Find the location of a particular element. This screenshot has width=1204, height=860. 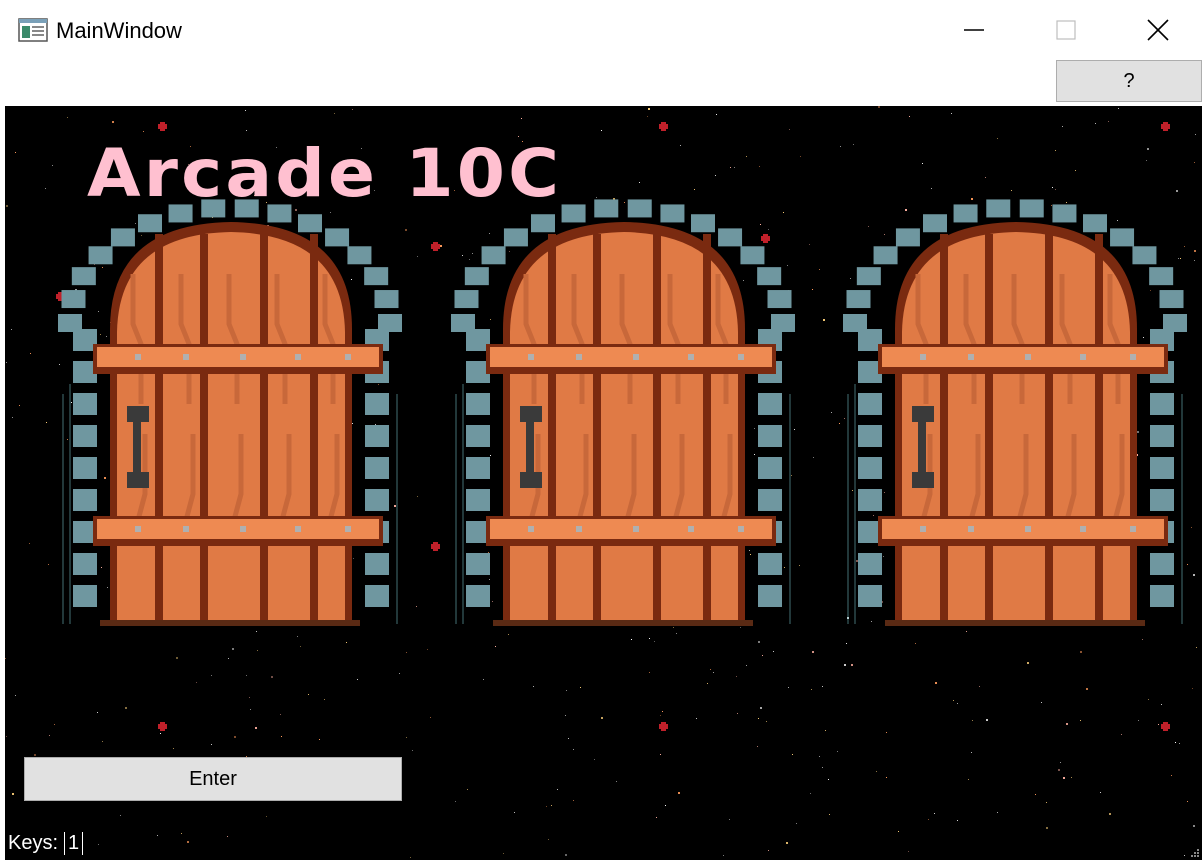

close-button is located at coordinates (1158, 30).